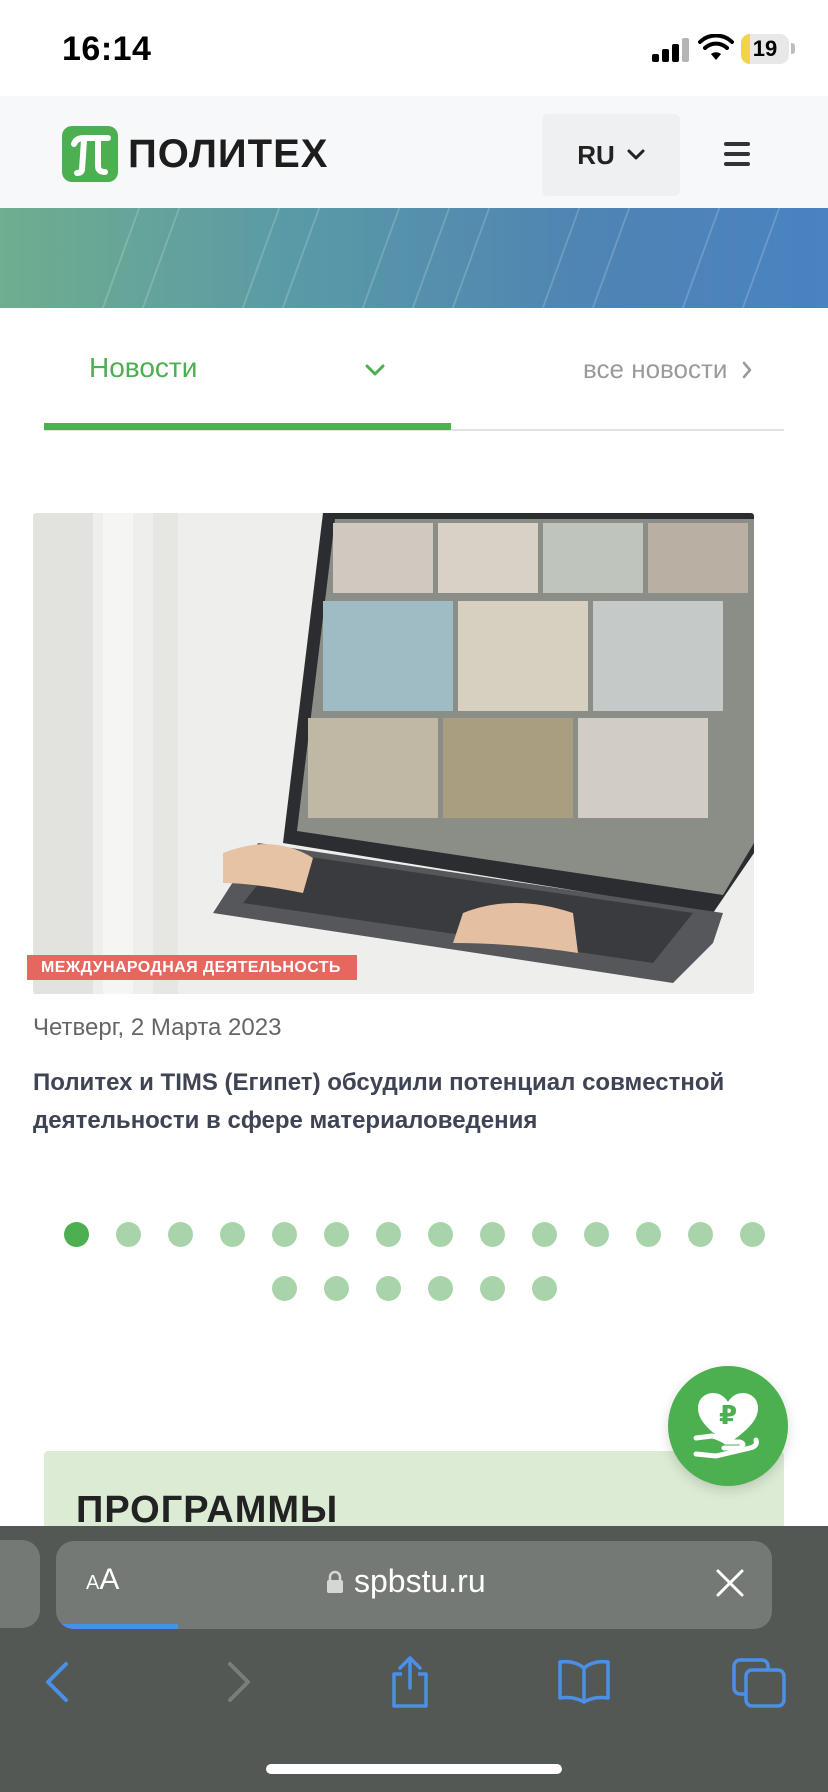 Image resolution: width=828 pixels, height=1792 pixels. I want to click on all-news-link: все новости, so click(668, 369).